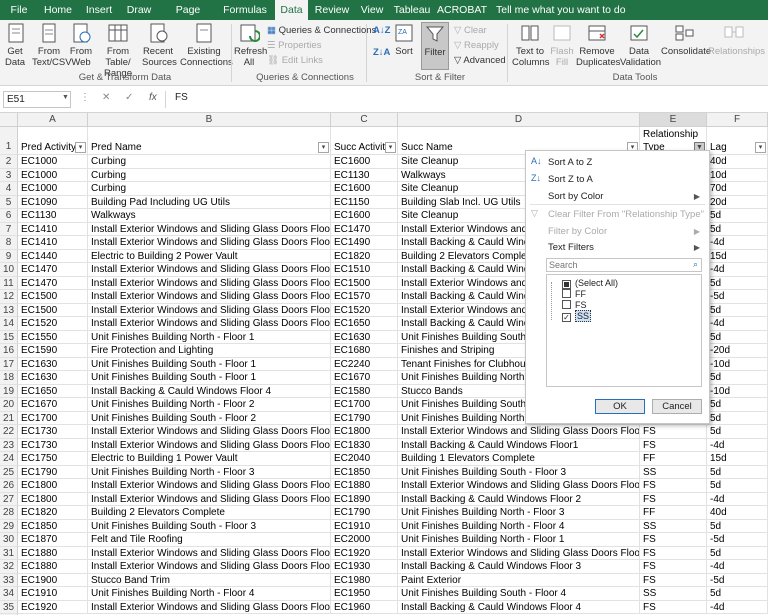  Describe the element at coordinates (364, 432) in the screenshot. I see `cell-c: EC1800` at that location.